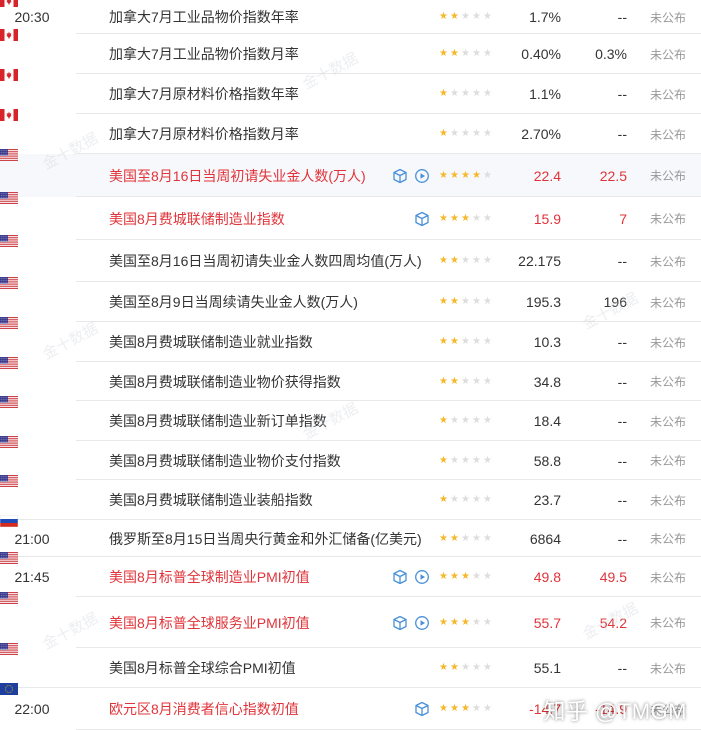 The width and height of the screenshot is (701, 730). Describe the element at coordinates (545, 17) in the screenshot. I see `actual-value: 1.7%` at that location.